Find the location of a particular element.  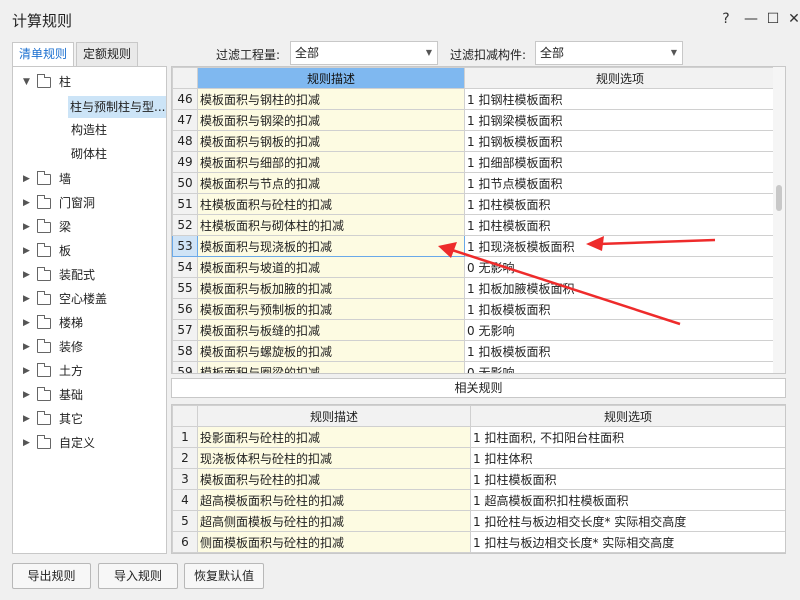

row-number: 57 is located at coordinates (185, 330).